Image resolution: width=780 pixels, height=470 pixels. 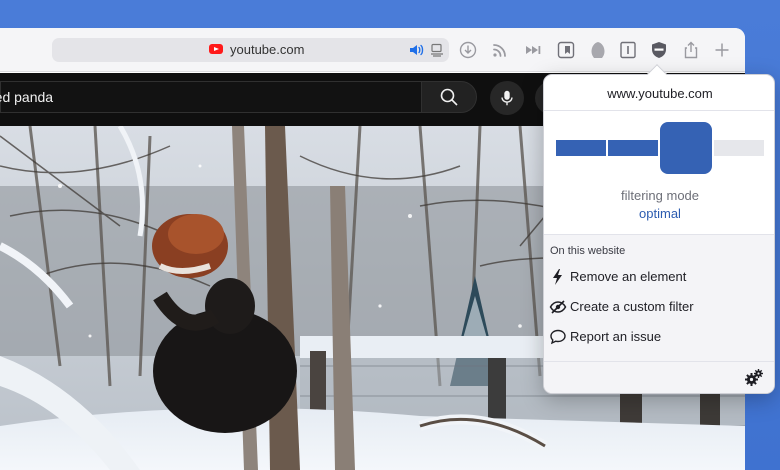 What do you see at coordinates (754, 378) in the screenshot?
I see `gears-icon` at bounding box center [754, 378].